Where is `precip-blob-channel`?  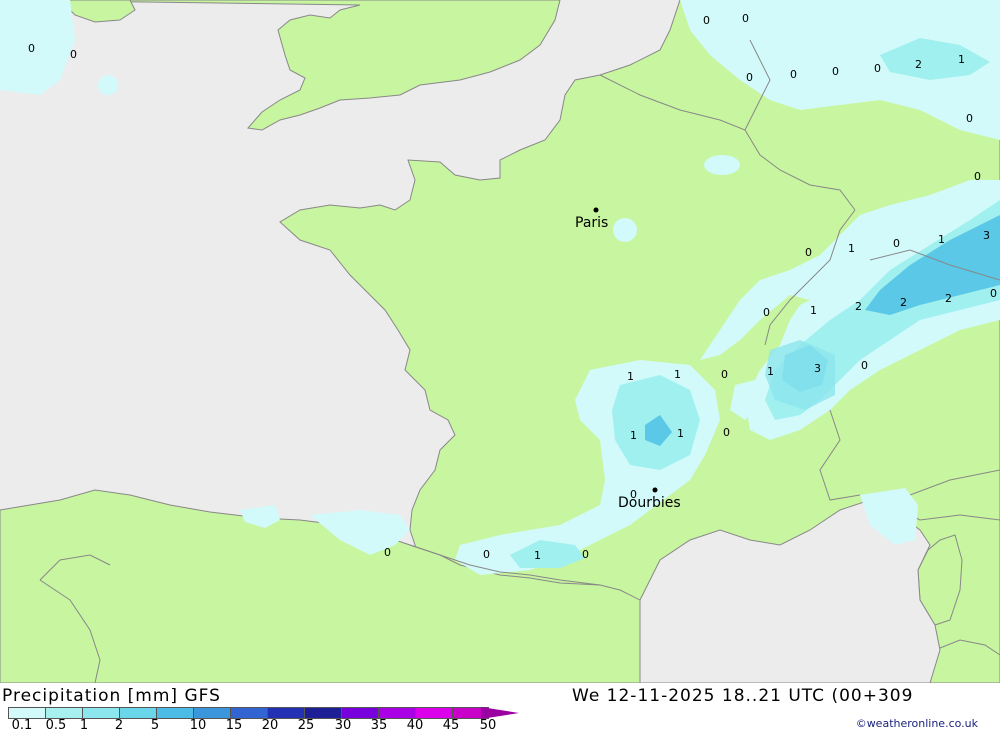
precip-blob-channel is located at coordinates (108, 85).